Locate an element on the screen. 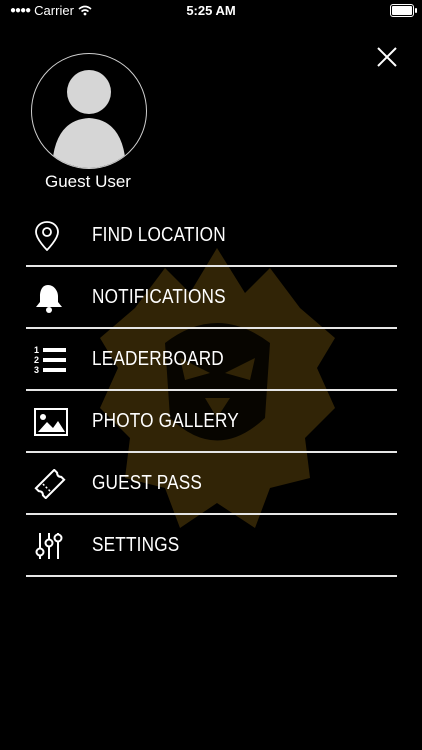 The width and height of the screenshot is (422, 750). svg-text: 2 is located at coordinates (36, 360).